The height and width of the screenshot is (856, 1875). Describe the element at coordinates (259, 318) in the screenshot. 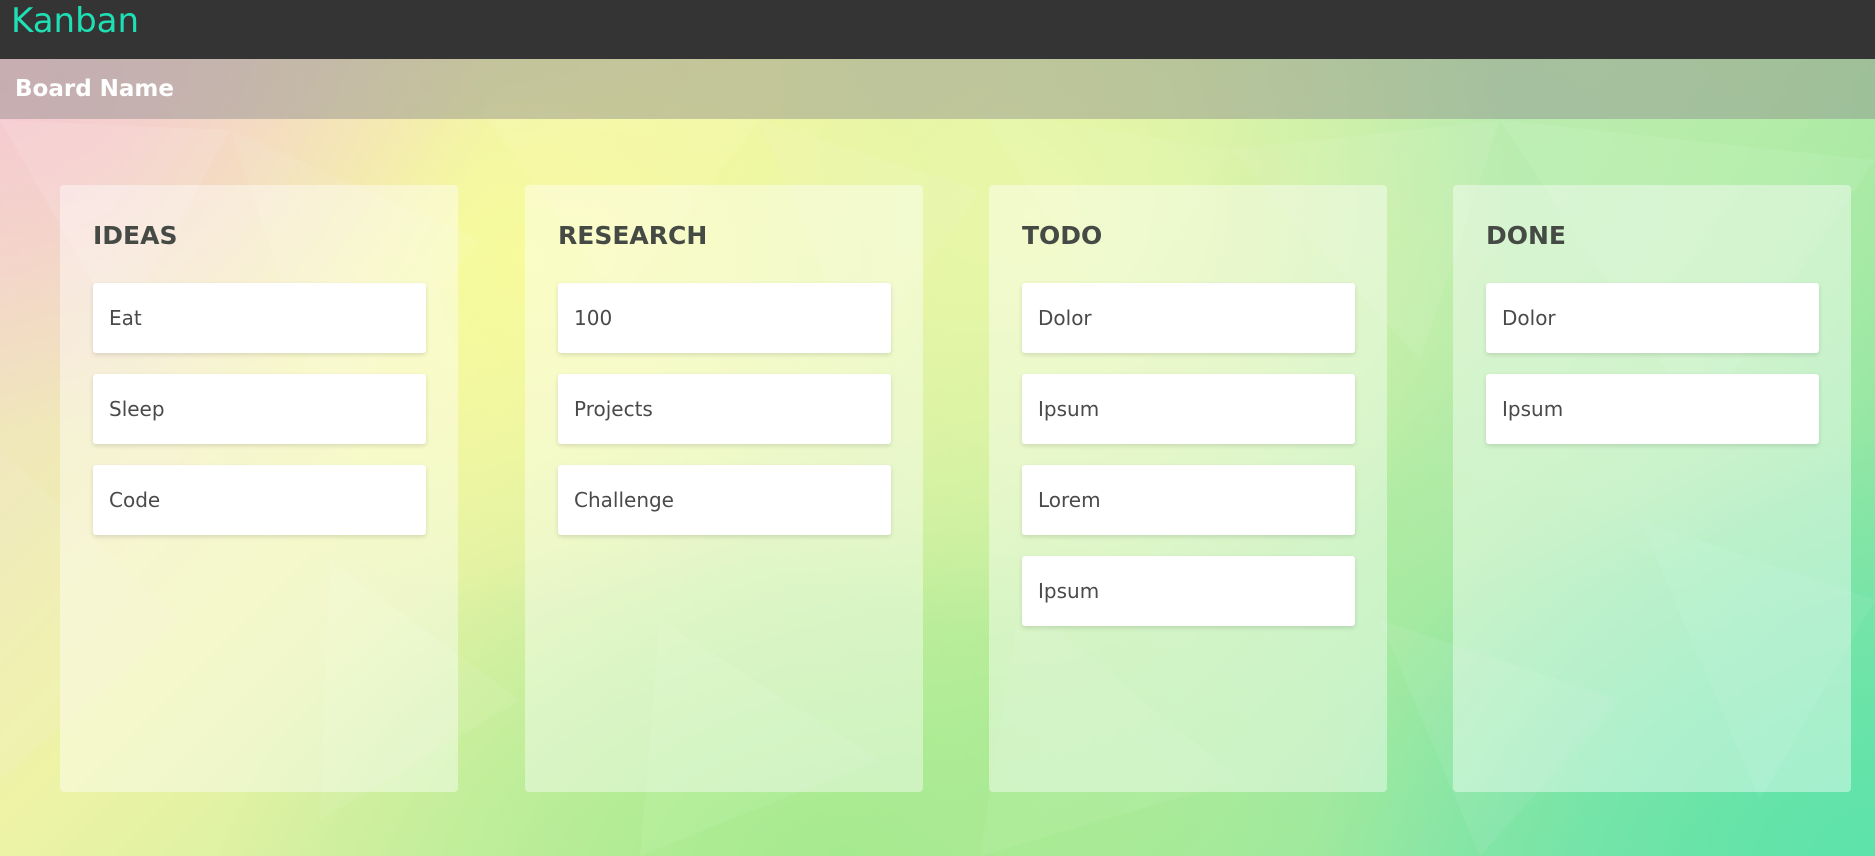

I see `card: Eat` at that location.